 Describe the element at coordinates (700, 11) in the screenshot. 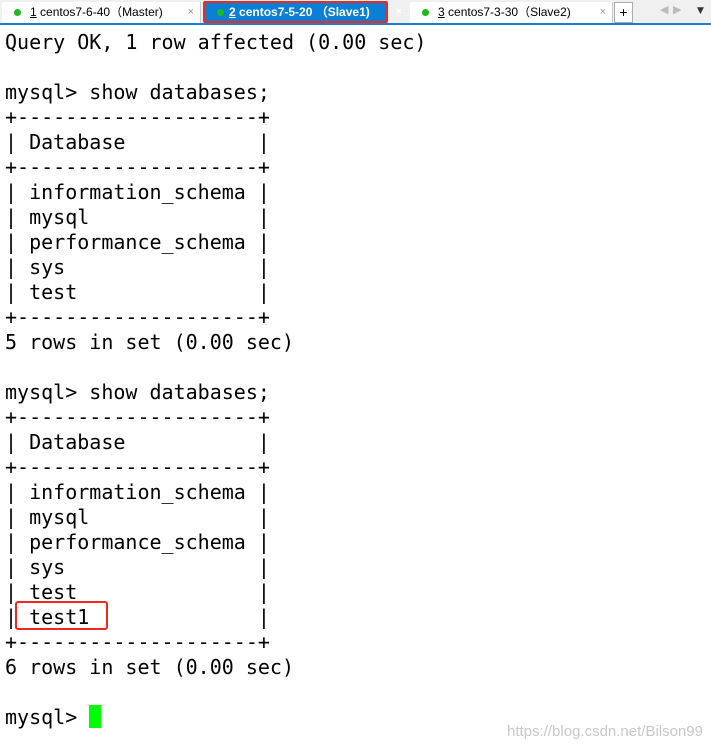

I see `tab-menu-chevron-down-icon: ▼` at that location.